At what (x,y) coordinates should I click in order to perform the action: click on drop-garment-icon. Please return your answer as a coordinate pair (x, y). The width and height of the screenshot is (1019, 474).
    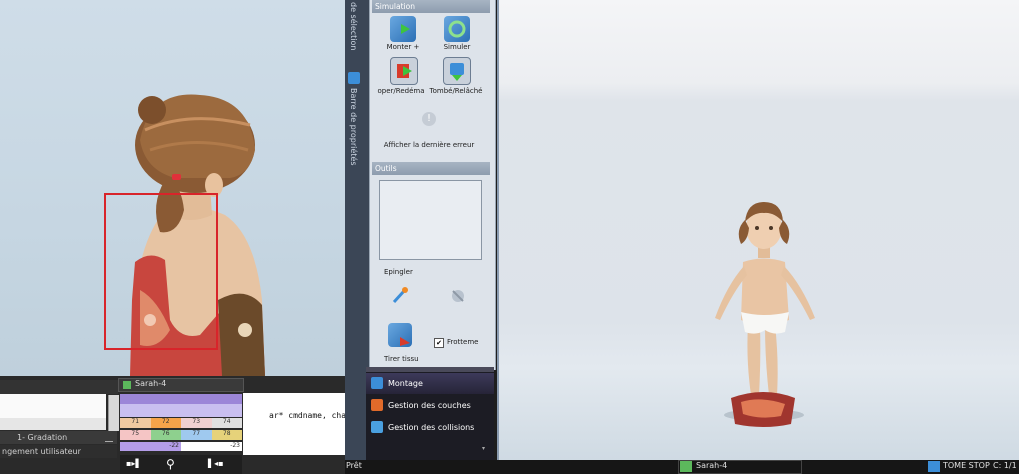
    Looking at the image, I should click on (457, 72).